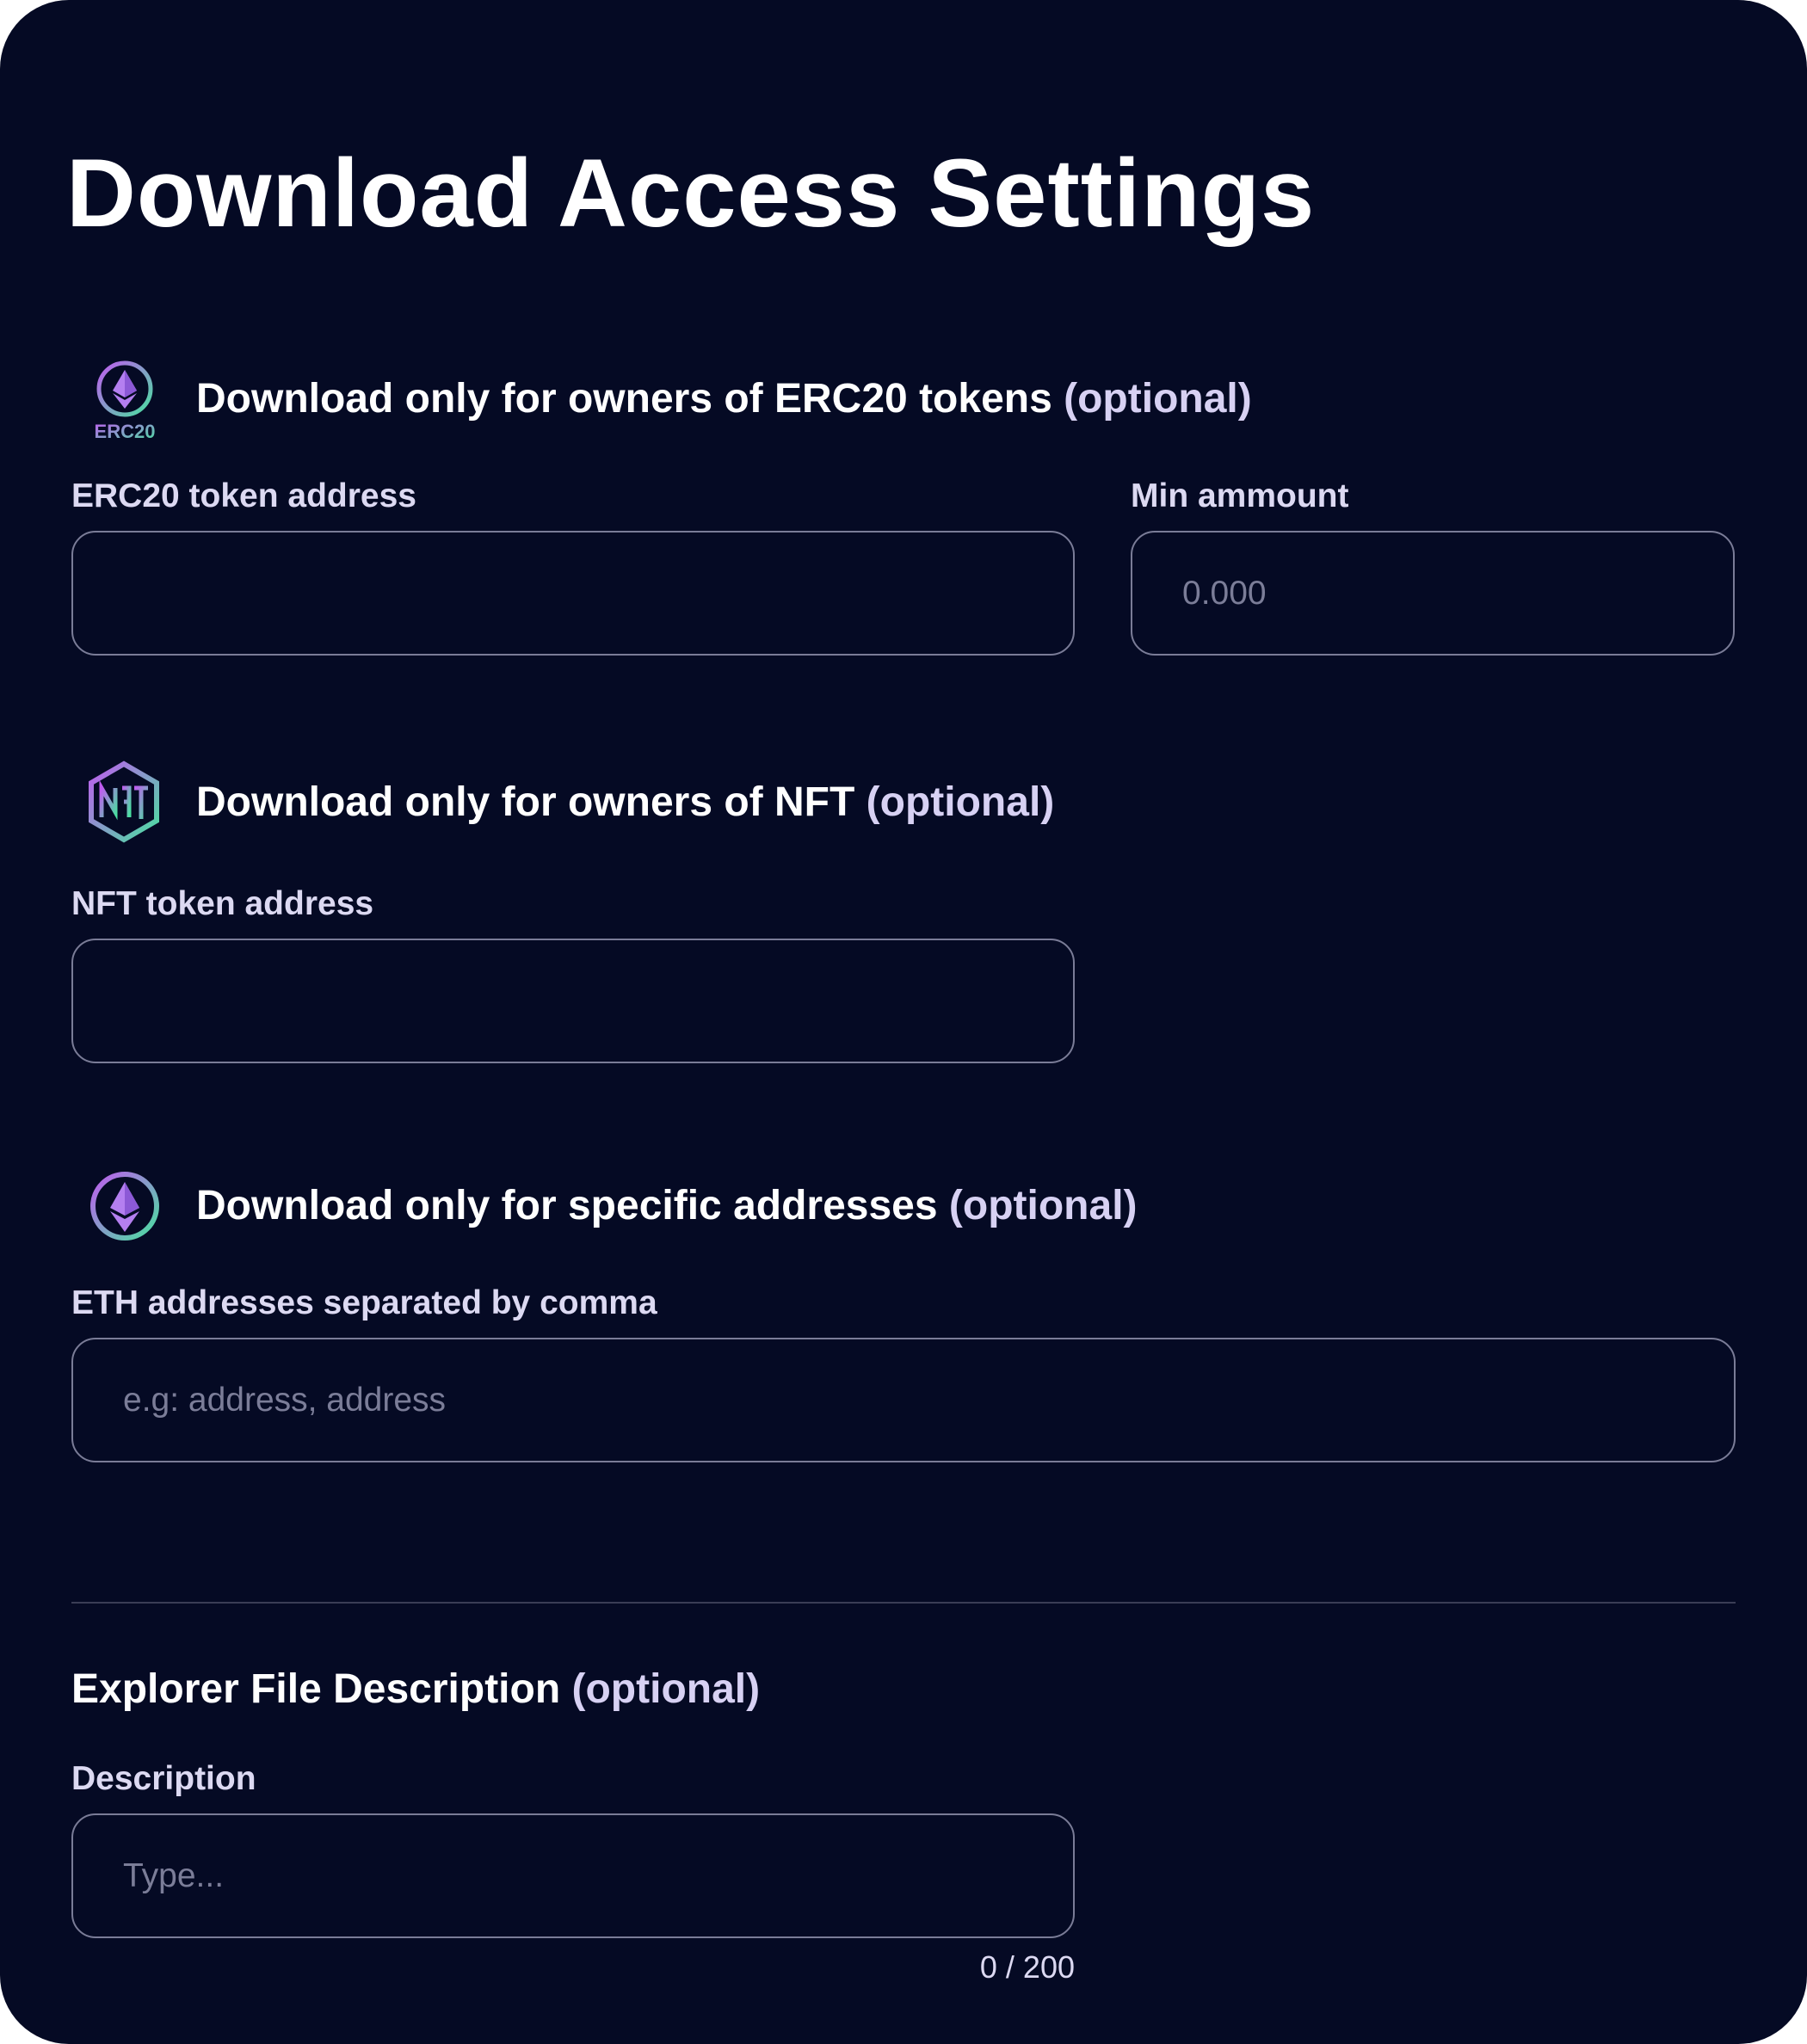 This screenshot has width=1807, height=2044. Describe the element at coordinates (1433, 593) in the screenshot. I see `min-amount-input` at that location.